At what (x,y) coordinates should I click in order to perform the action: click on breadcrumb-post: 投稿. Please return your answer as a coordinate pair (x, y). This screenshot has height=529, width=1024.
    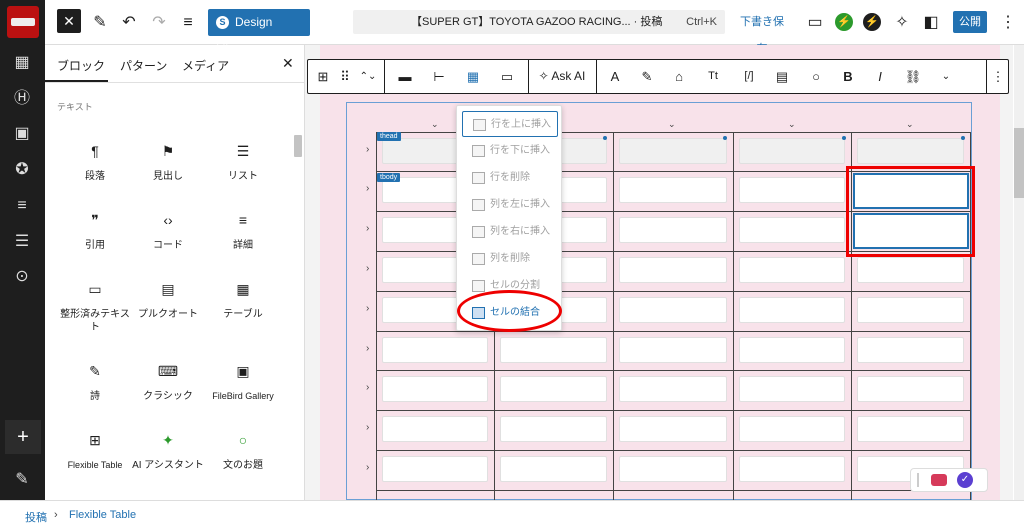
    Looking at the image, I should click on (36, 517).